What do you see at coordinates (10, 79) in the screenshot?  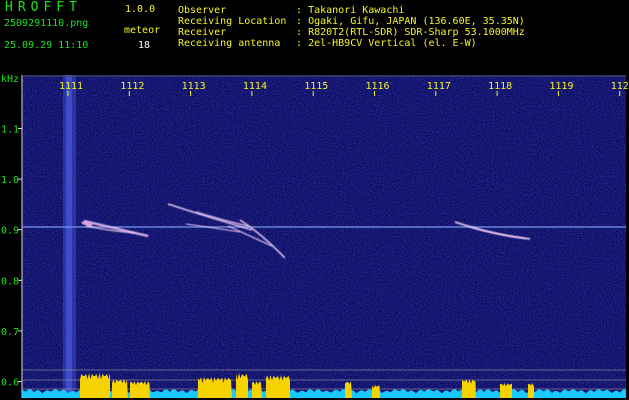 I see `y-axis-unit: kHz` at bounding box center [10, 79].